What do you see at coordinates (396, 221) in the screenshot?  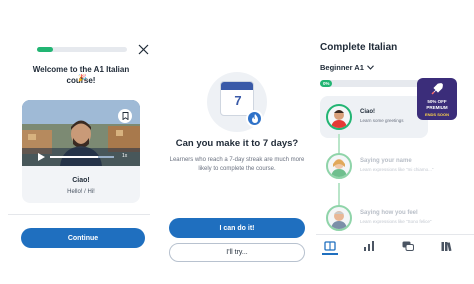 I see `lesson-description: Learn expressions like "Sono felice"` at bounding box center [396, 221].